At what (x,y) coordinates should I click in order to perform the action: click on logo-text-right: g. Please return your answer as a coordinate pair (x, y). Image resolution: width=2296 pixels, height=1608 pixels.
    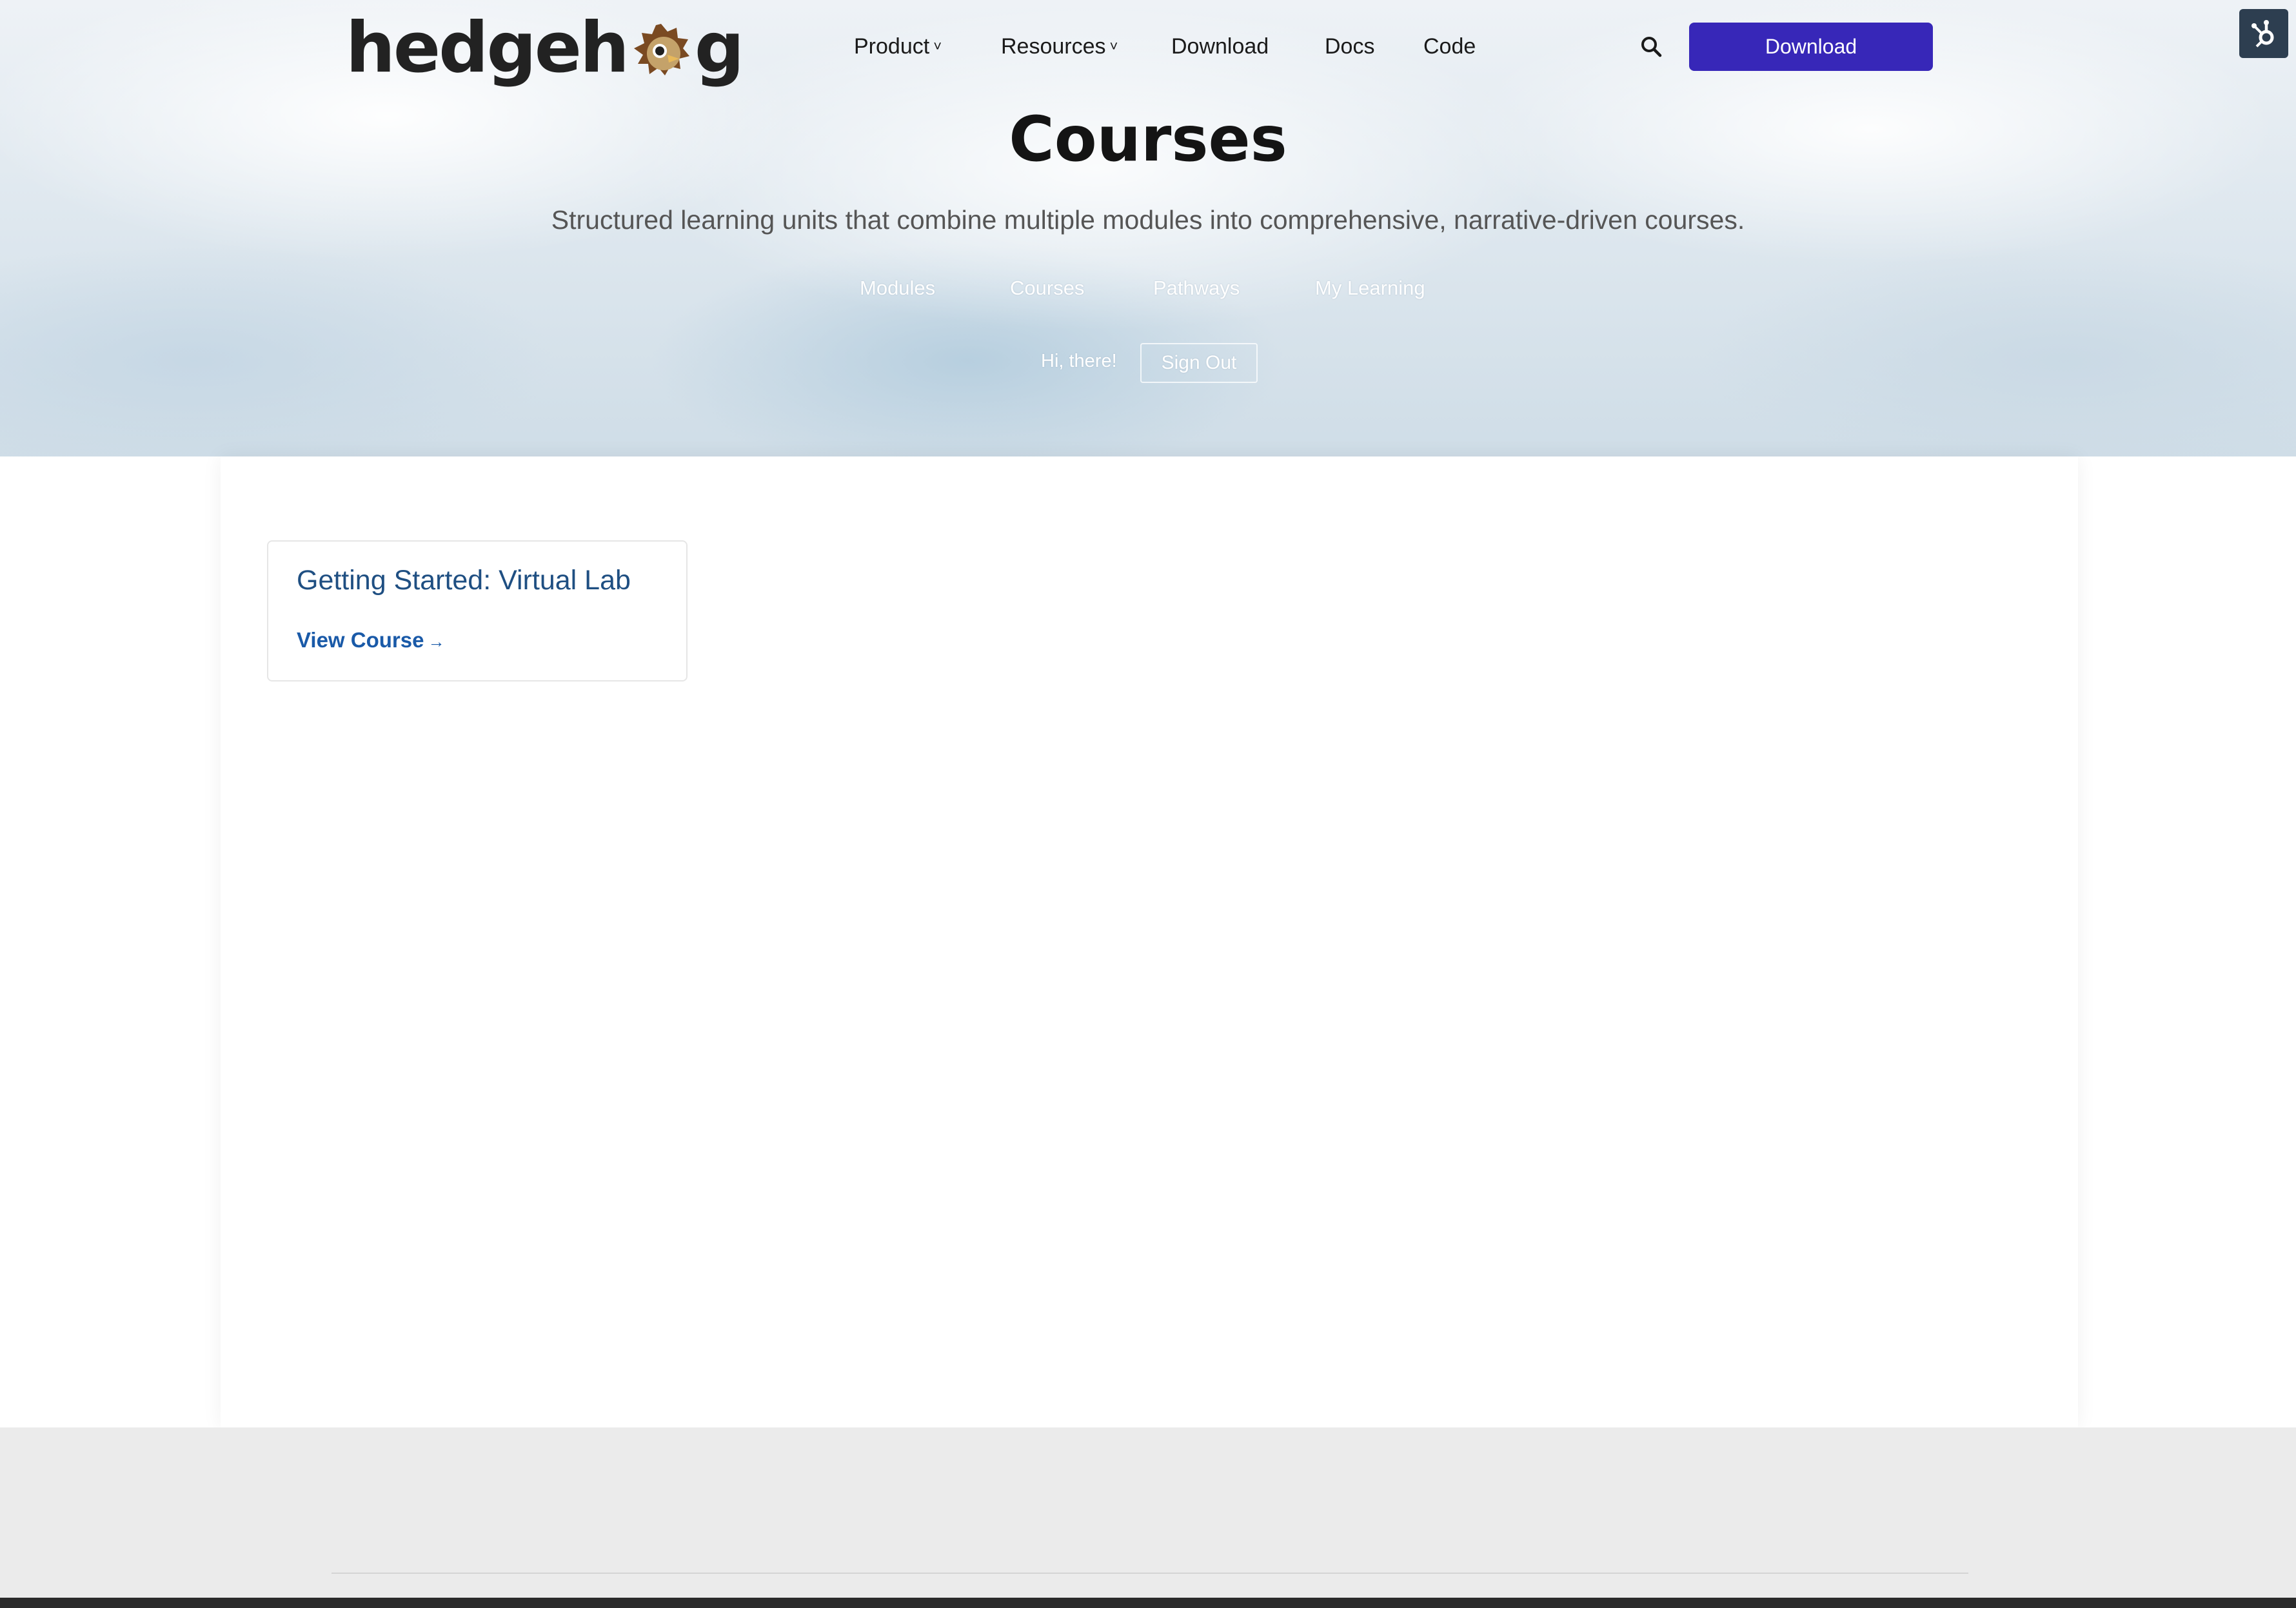
    Looking at the image, I should click on (719, 48).